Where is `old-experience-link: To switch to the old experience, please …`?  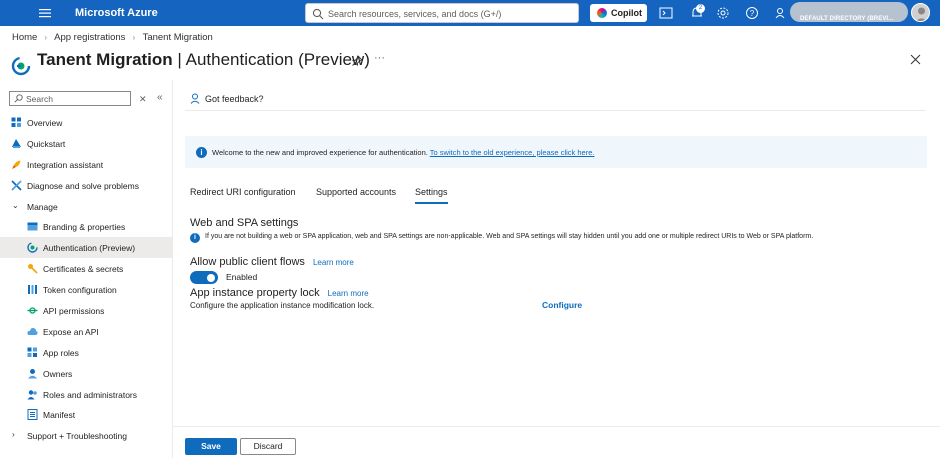 old-experience-link: To switch to the old experience, please … is located at coordinates (512, 152).